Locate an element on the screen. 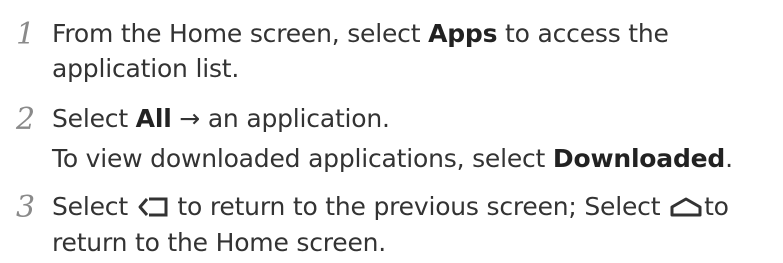  step-1-text-pre: From the Home screen, select is located at coordinates (240, 33).